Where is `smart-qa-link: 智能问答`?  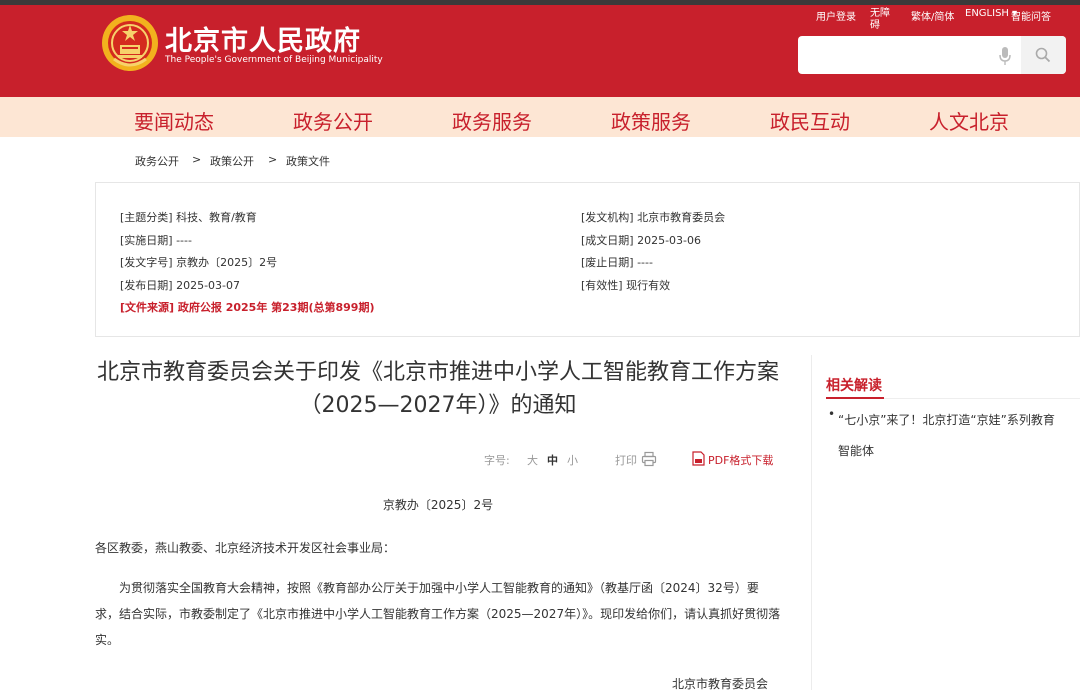 smart-qa-link: 智能问答 is located at coordinates (1031, 15).